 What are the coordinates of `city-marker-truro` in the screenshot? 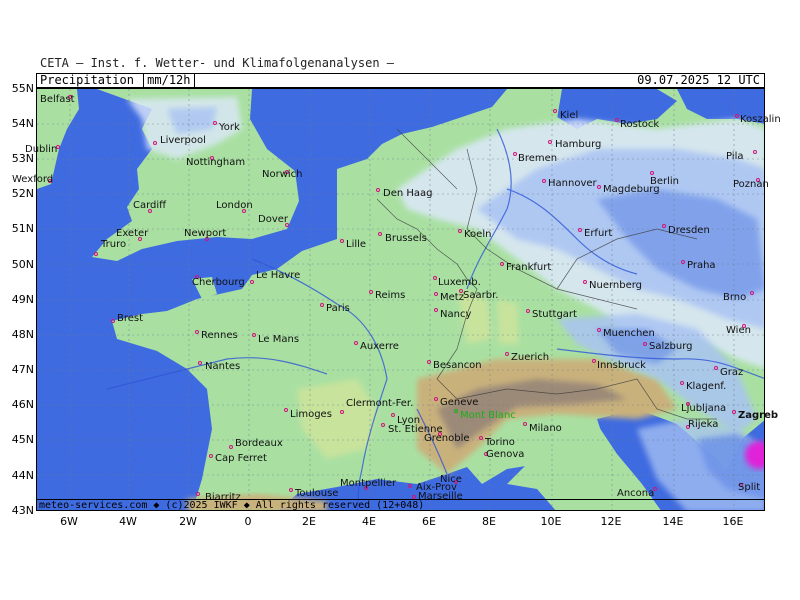 It's located at (96, 254).